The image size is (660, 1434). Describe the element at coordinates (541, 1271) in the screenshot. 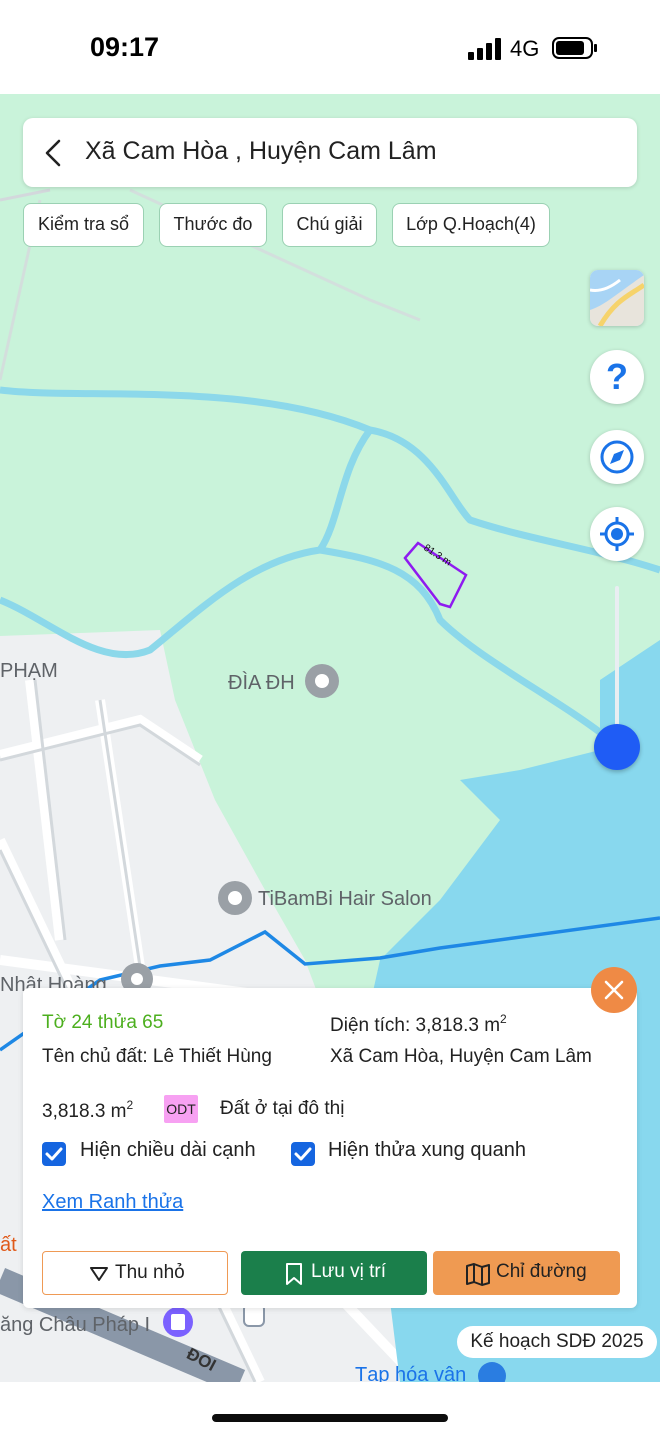

I see `directions-label: Chỉ đường` at that location.